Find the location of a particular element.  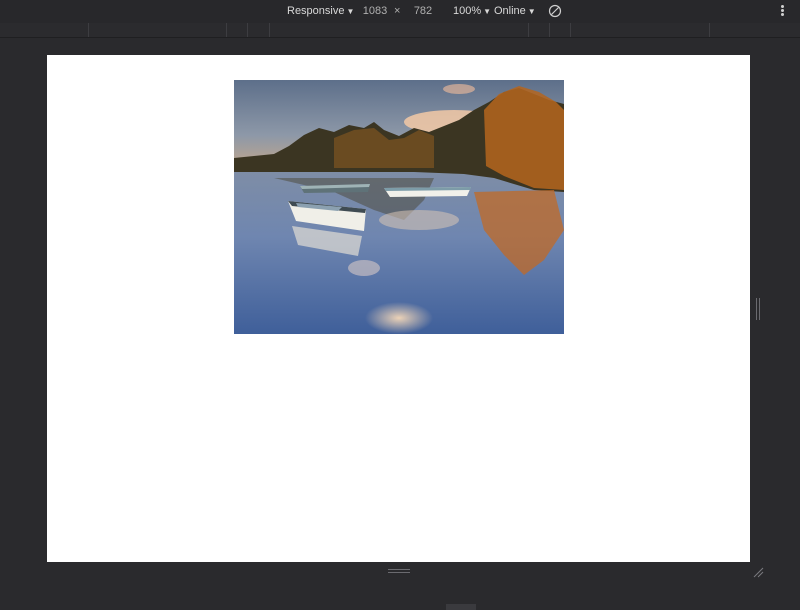

zoom-select-label: 100% is located at coordinates (467, 11).